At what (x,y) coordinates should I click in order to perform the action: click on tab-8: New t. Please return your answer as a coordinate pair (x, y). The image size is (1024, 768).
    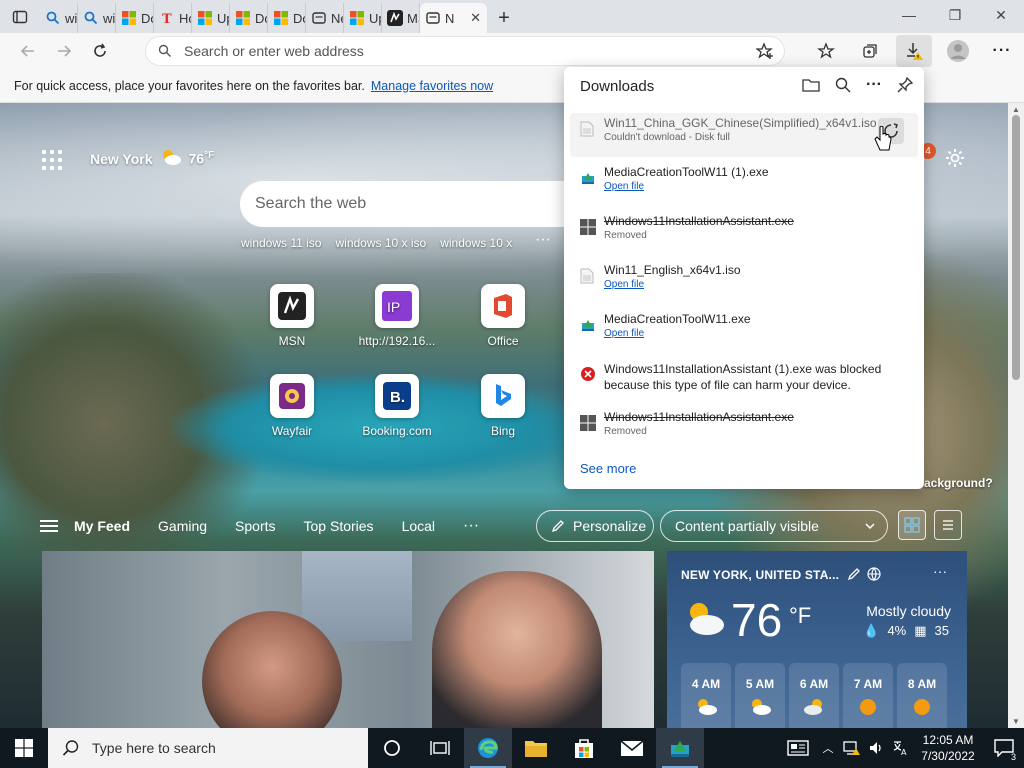
    Looking at the image, I should click on (325, 18).